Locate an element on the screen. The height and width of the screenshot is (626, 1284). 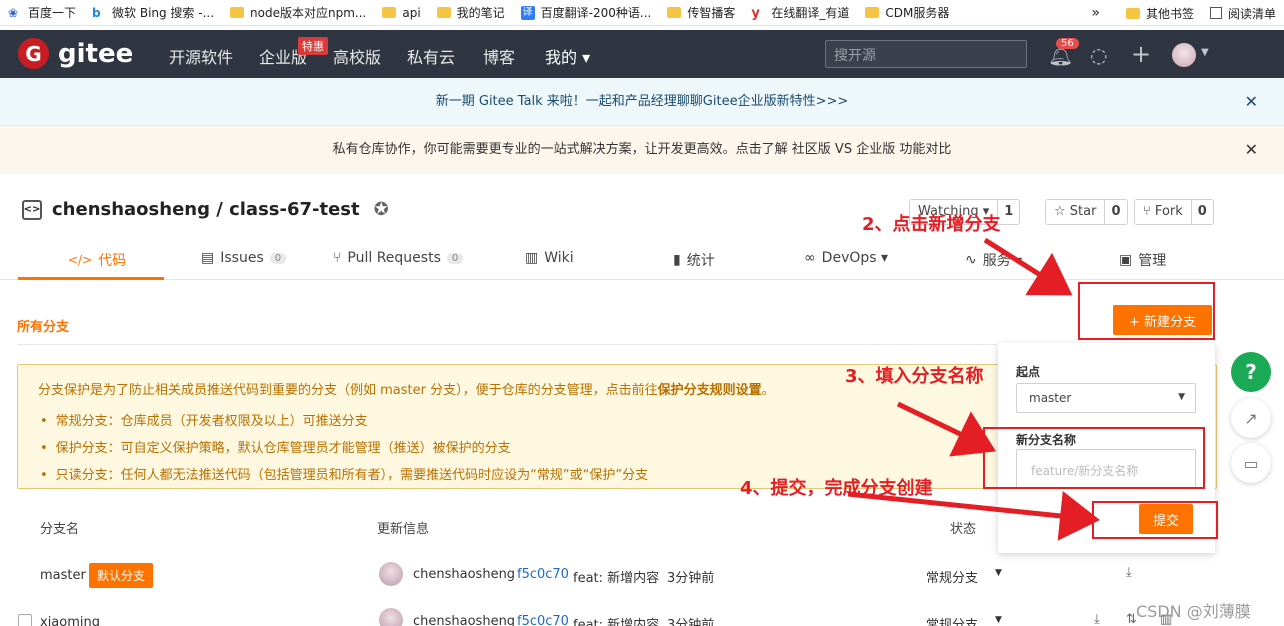
bookmarks-right: » 其他书签 阅读清单 is located at coordinates (1187, 12).